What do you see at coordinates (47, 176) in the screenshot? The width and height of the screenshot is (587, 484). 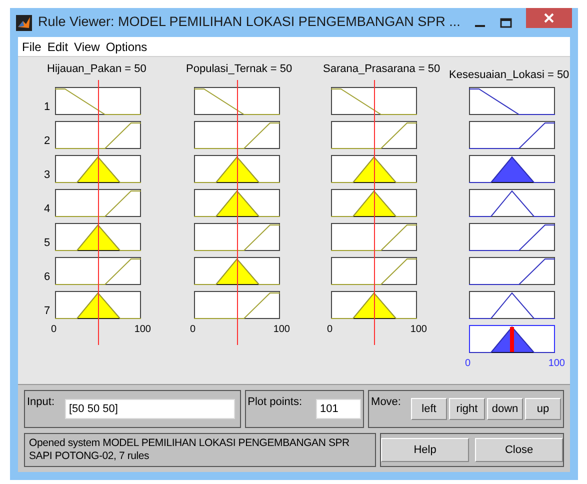 I see `rule-number: 3` at bounding box center [47, 176].